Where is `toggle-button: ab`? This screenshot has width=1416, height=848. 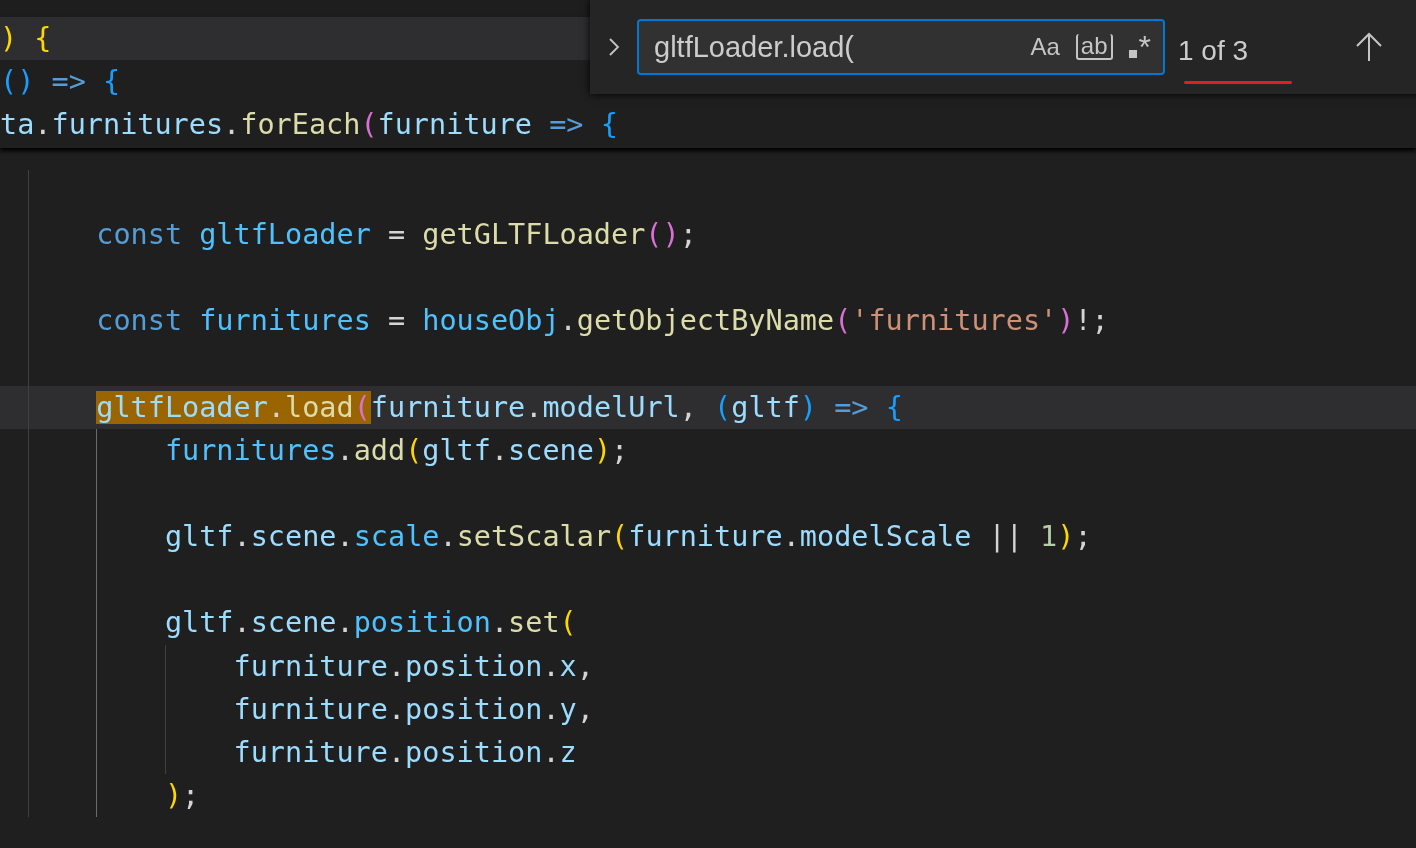 toggle-button: ab is located at coordinates (1094, 47).